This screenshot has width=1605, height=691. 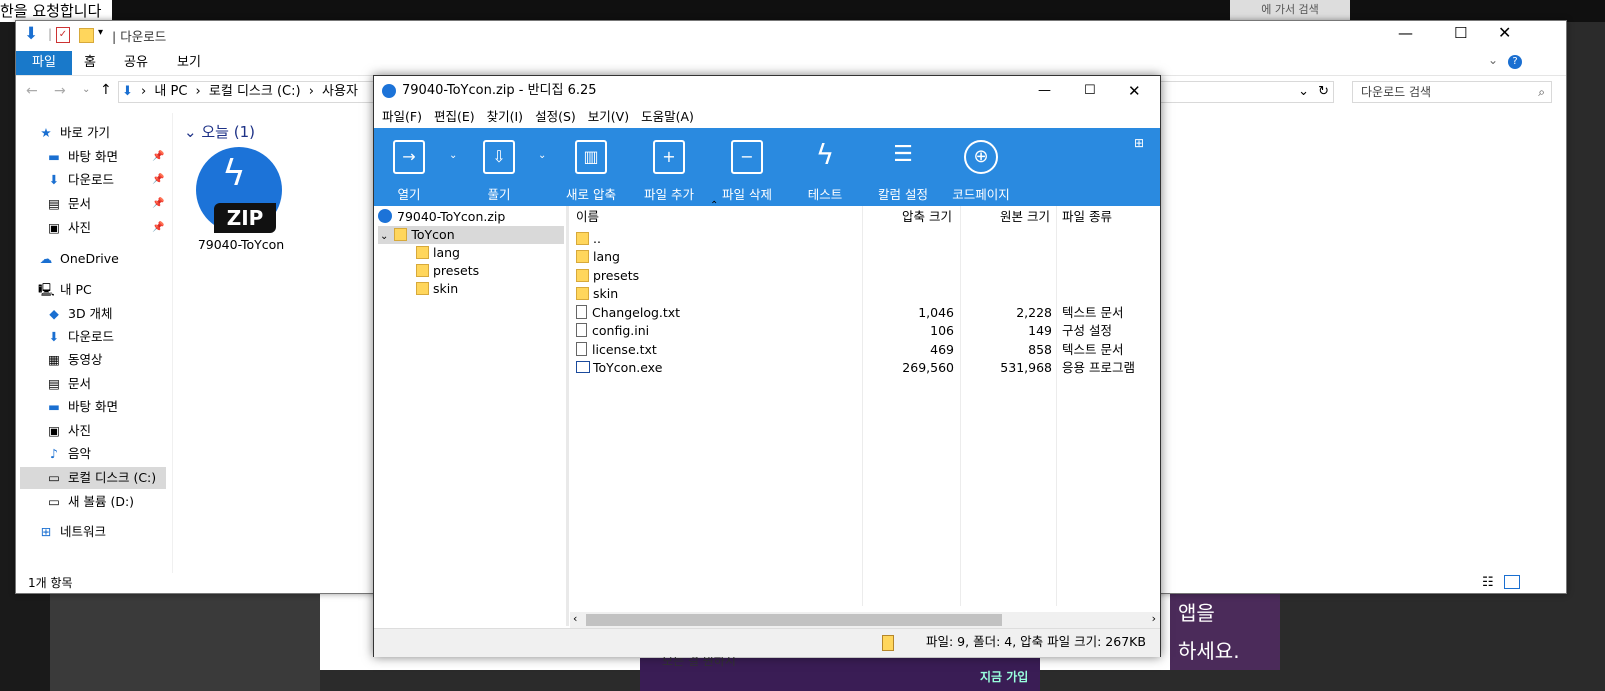 I want to click on tree-archive: 79040-ToYcon.zip, so click(x=441, y=217).